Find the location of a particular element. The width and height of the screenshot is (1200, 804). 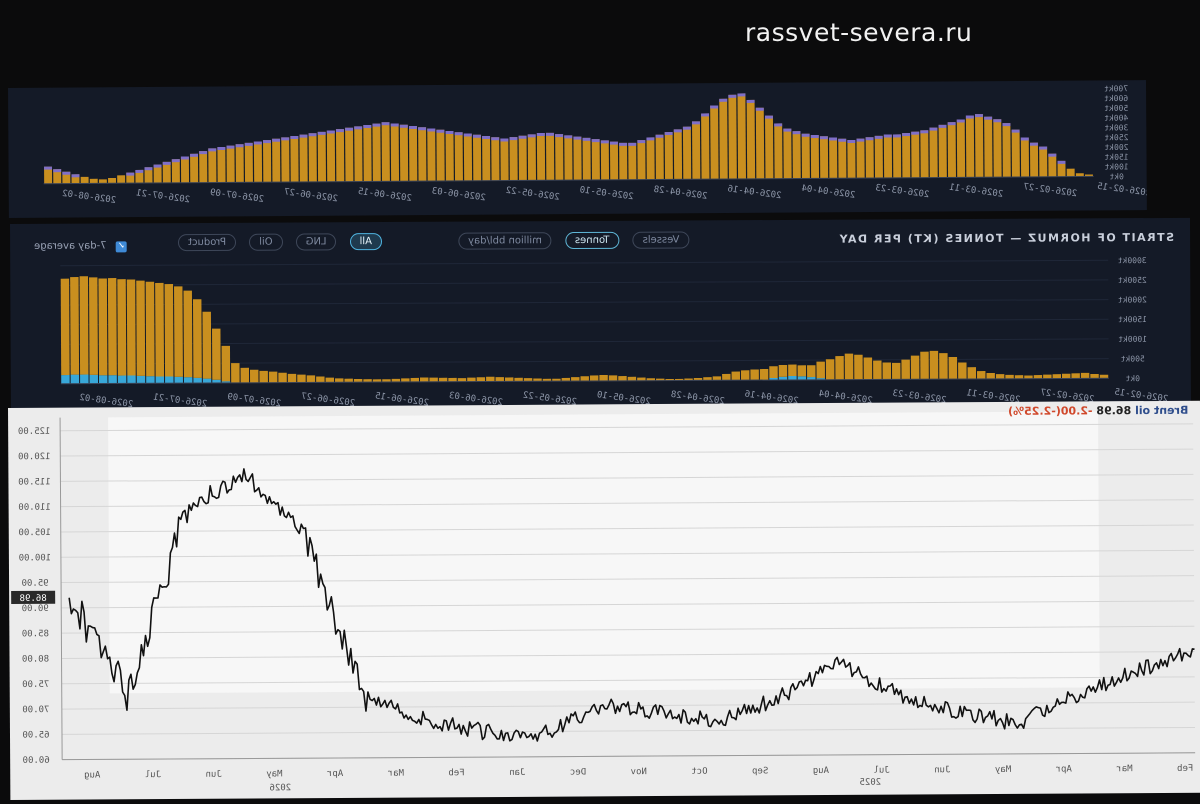

y-tick-label: 150kt is located at coordinates (1116, 157).